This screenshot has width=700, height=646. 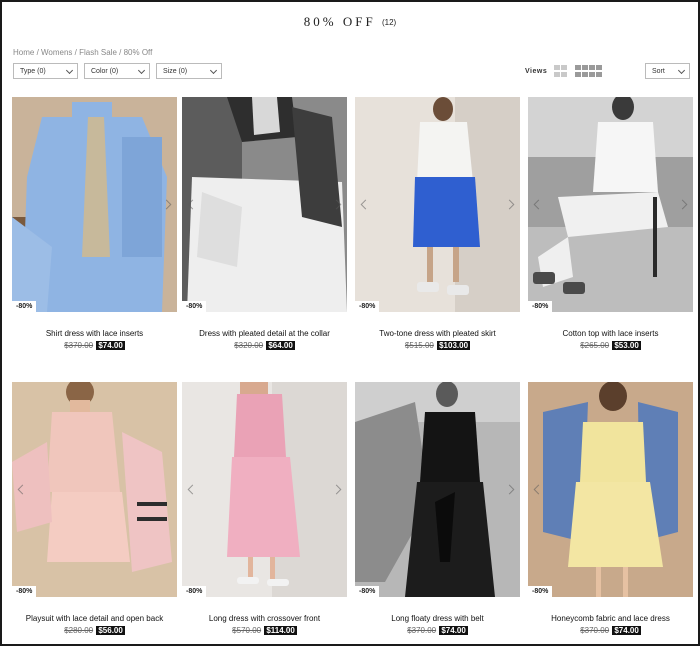 What do you see at coordinates (98, 52) in the screenshot?
I see `breadcrumb-flash-sale: Flash Sale` at bounding box center [98, 52].